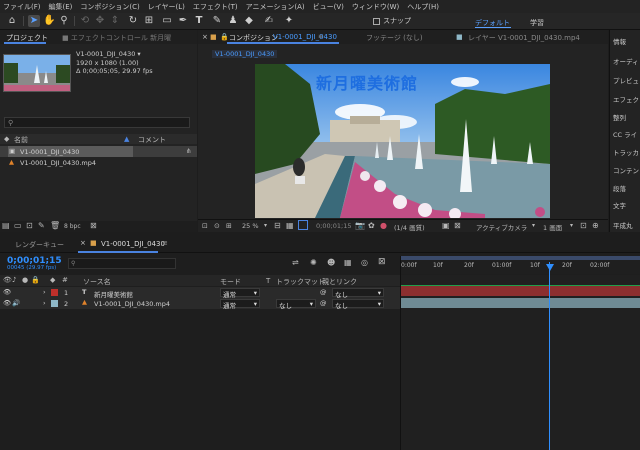 The height and width of the screenshot is (450, 640). What do you see at coordinates (183, 21) in the screenshot?
I see `pen-tool-icon: ✒` at bounding box center [183, 21].